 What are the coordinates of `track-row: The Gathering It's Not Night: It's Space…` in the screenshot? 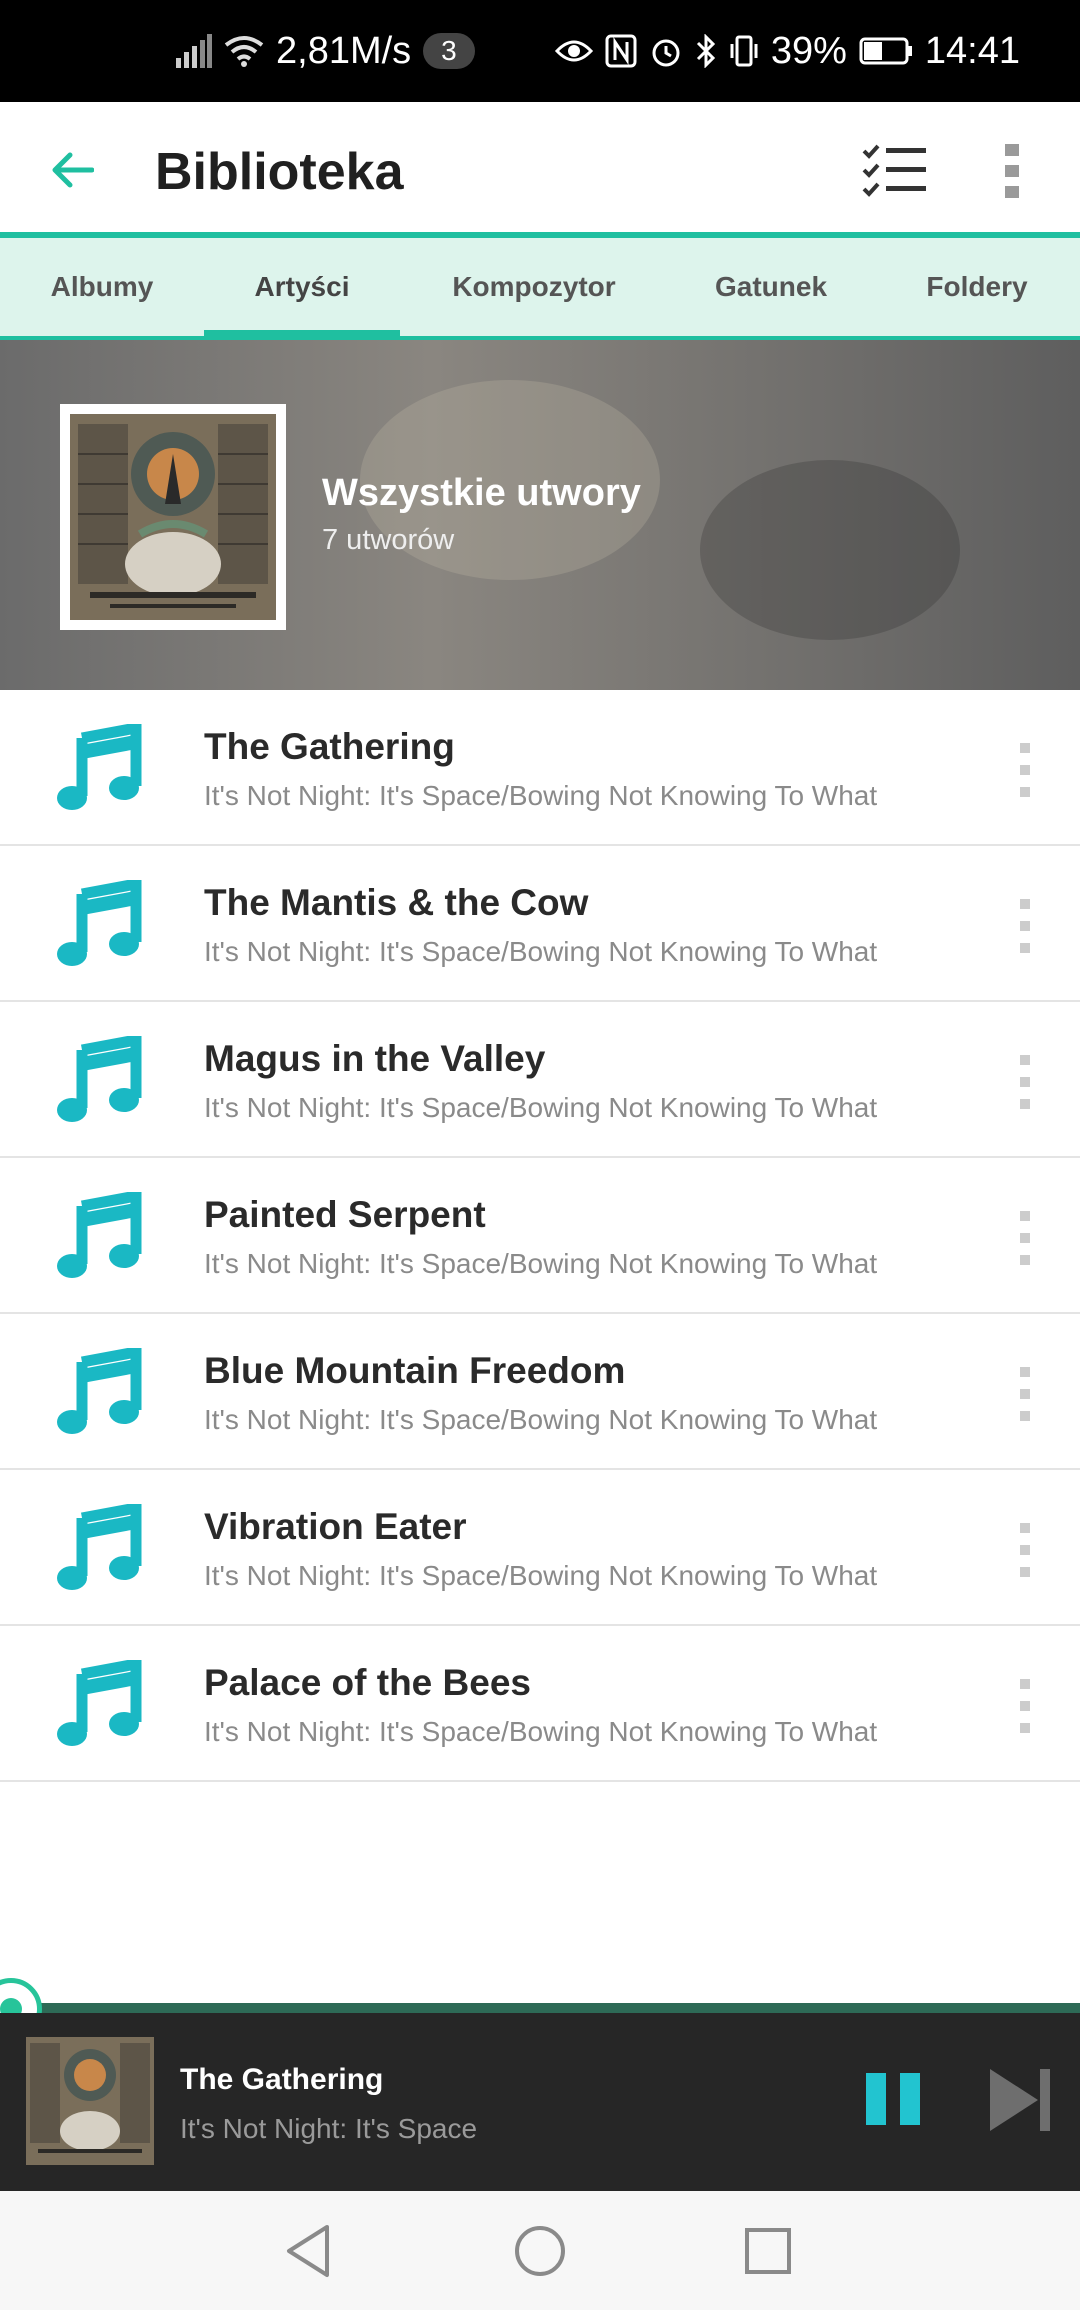 It's located at (540, 768).